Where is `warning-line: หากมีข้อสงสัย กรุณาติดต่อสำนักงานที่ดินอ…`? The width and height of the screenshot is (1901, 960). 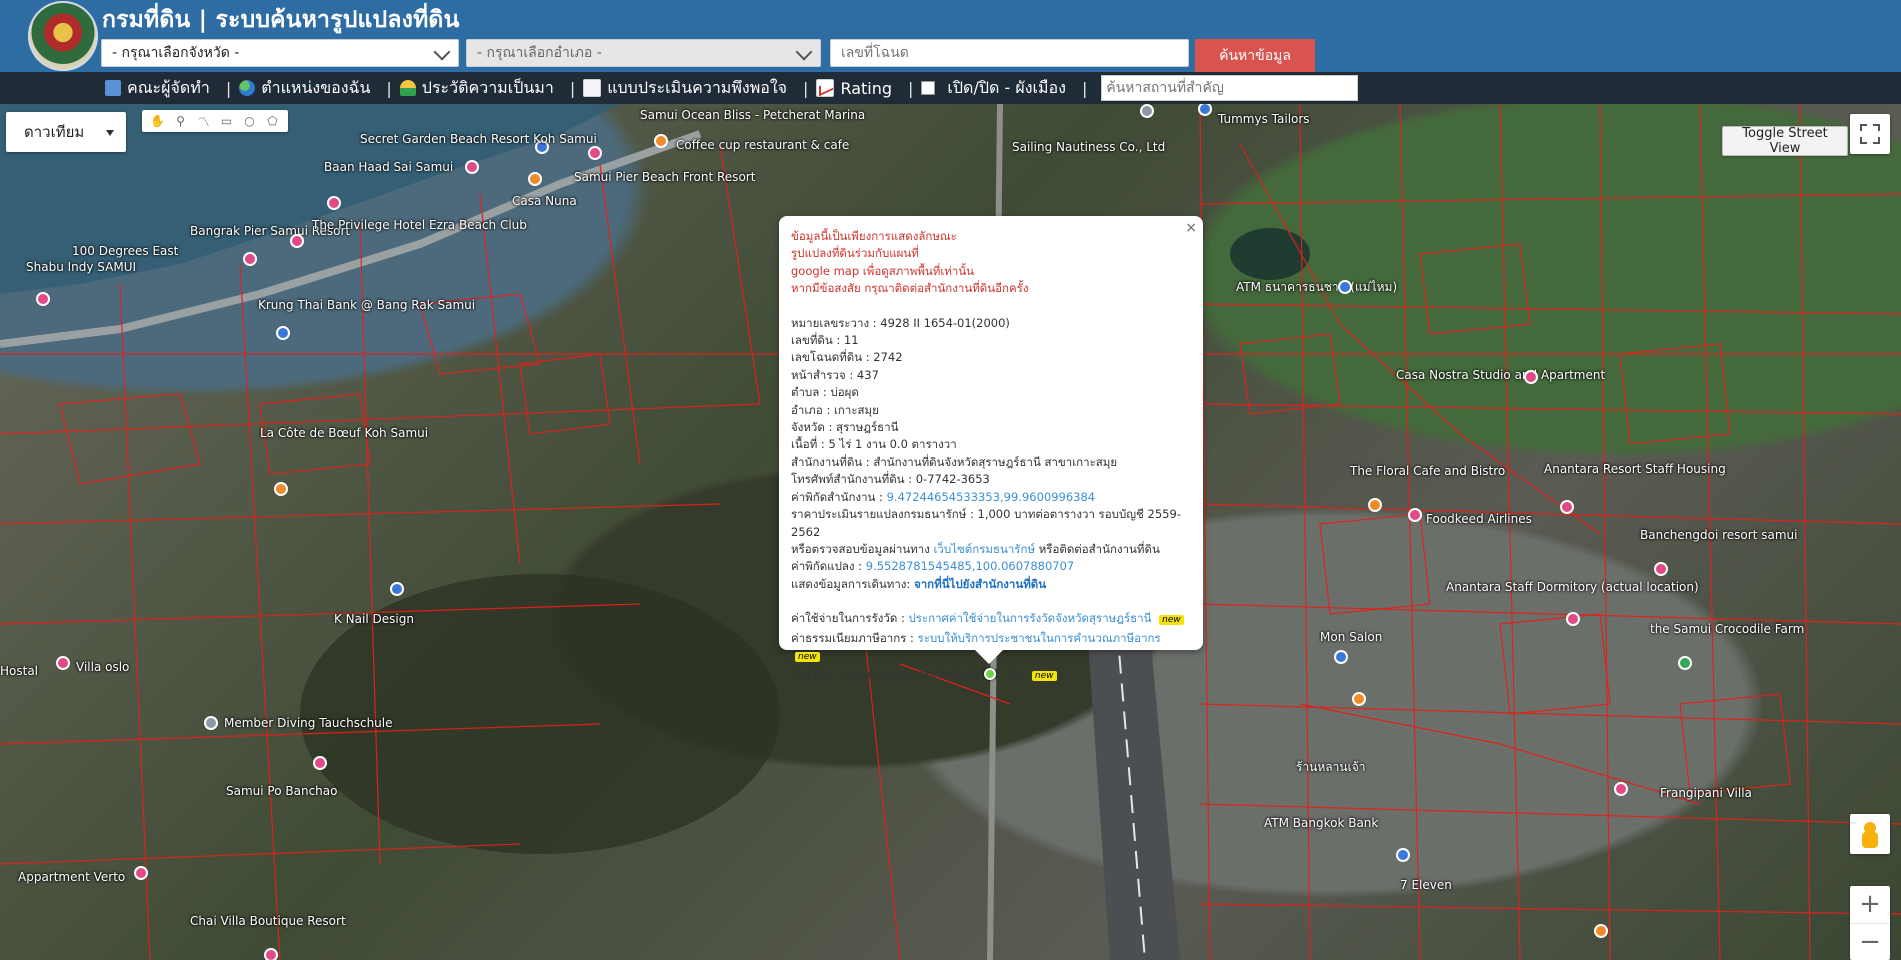
warning-line: หากมีข้อสงสัย กรุณาติดต่อสำนักงานที่ดินอ… is located at coordinates (910, 288).